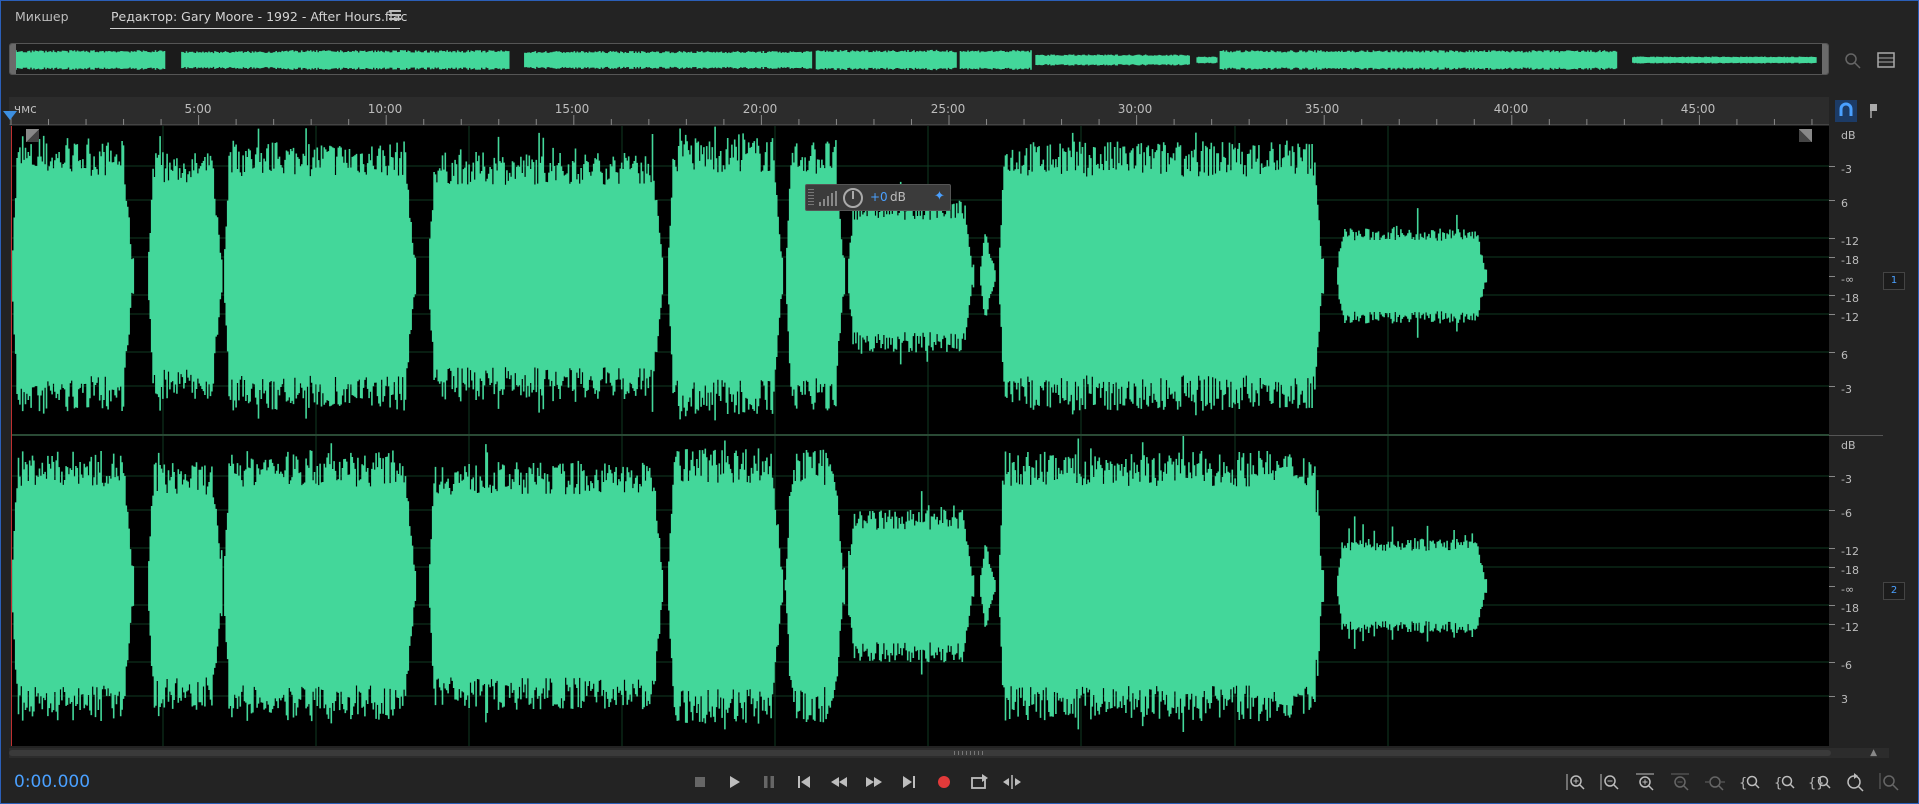 The height and width of the screenshot is (804, 1919). I want to click on skip-to-end-icon, so click(909, 782).